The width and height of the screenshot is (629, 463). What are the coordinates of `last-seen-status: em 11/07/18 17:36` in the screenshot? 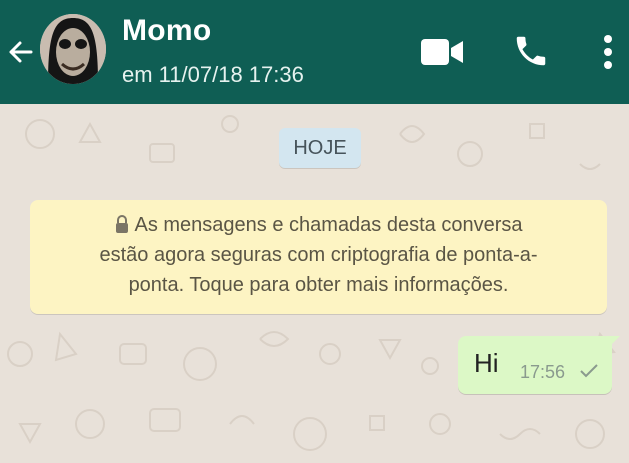 It's located at (213, 74).